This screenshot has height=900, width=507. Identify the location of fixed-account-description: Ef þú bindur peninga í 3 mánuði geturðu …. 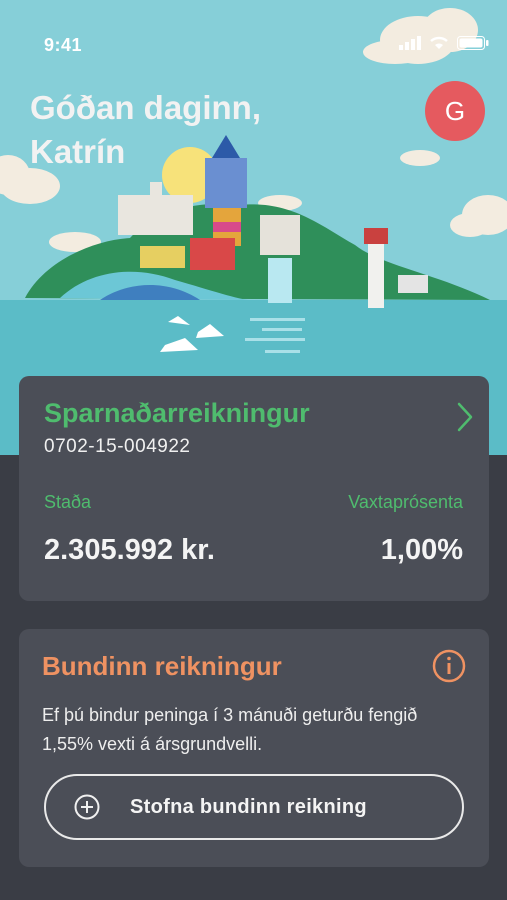
(230, 729).